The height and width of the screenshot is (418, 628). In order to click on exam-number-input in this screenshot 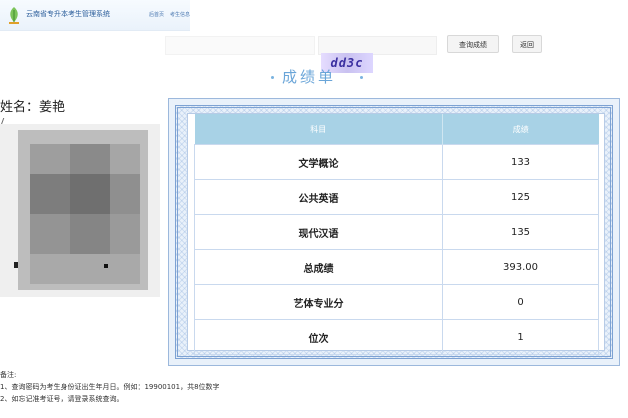, I will do `click(240, 45)`.